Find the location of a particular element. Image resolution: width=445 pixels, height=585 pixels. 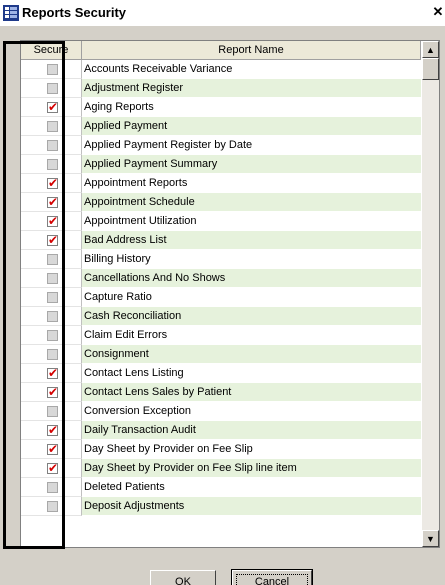

report-name-cell: Applied Payment is located at coordinates (251, 126).